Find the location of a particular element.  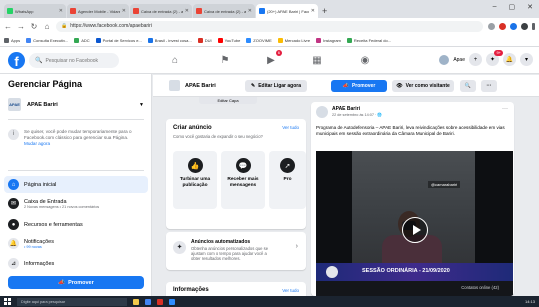

forward-icon: → is located at coordinates (21, 26).